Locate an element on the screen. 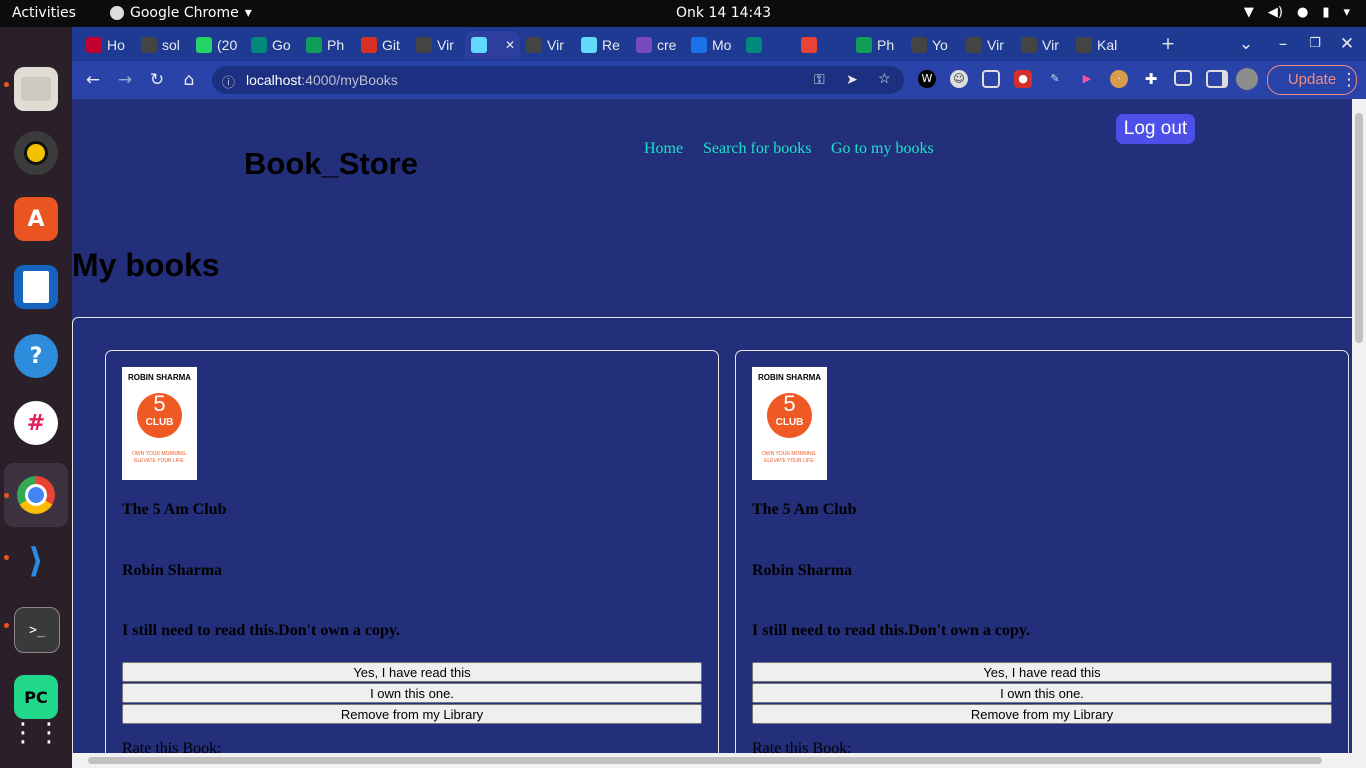 The width and height of the screenshot is (1366, 768). vscode-icon: ⟩ is located at coordinates (36, 561).